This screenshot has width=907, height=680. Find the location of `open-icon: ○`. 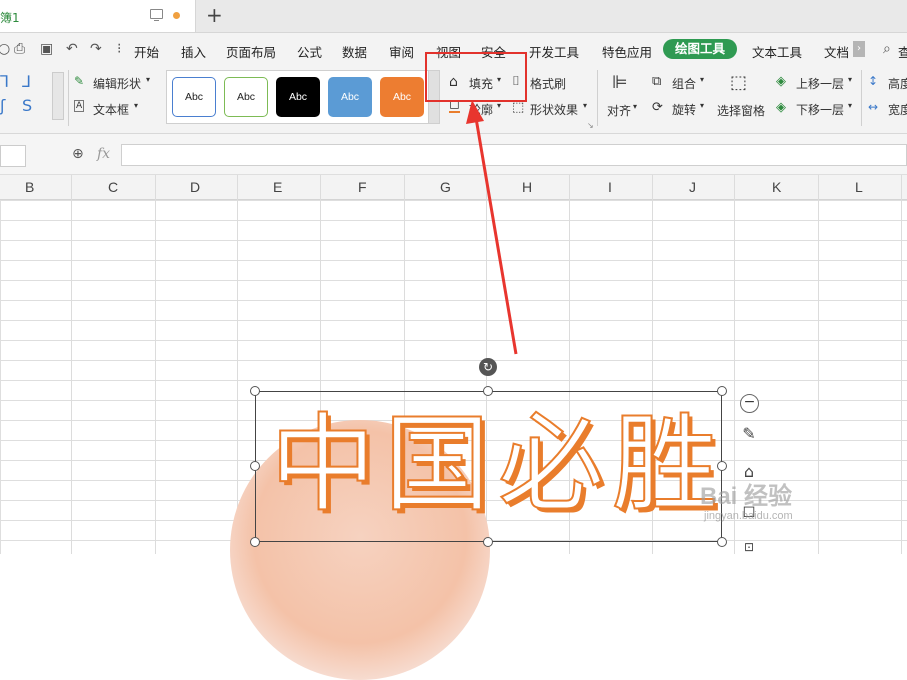

open-icon: ○ is located at coordinates (5, 49).